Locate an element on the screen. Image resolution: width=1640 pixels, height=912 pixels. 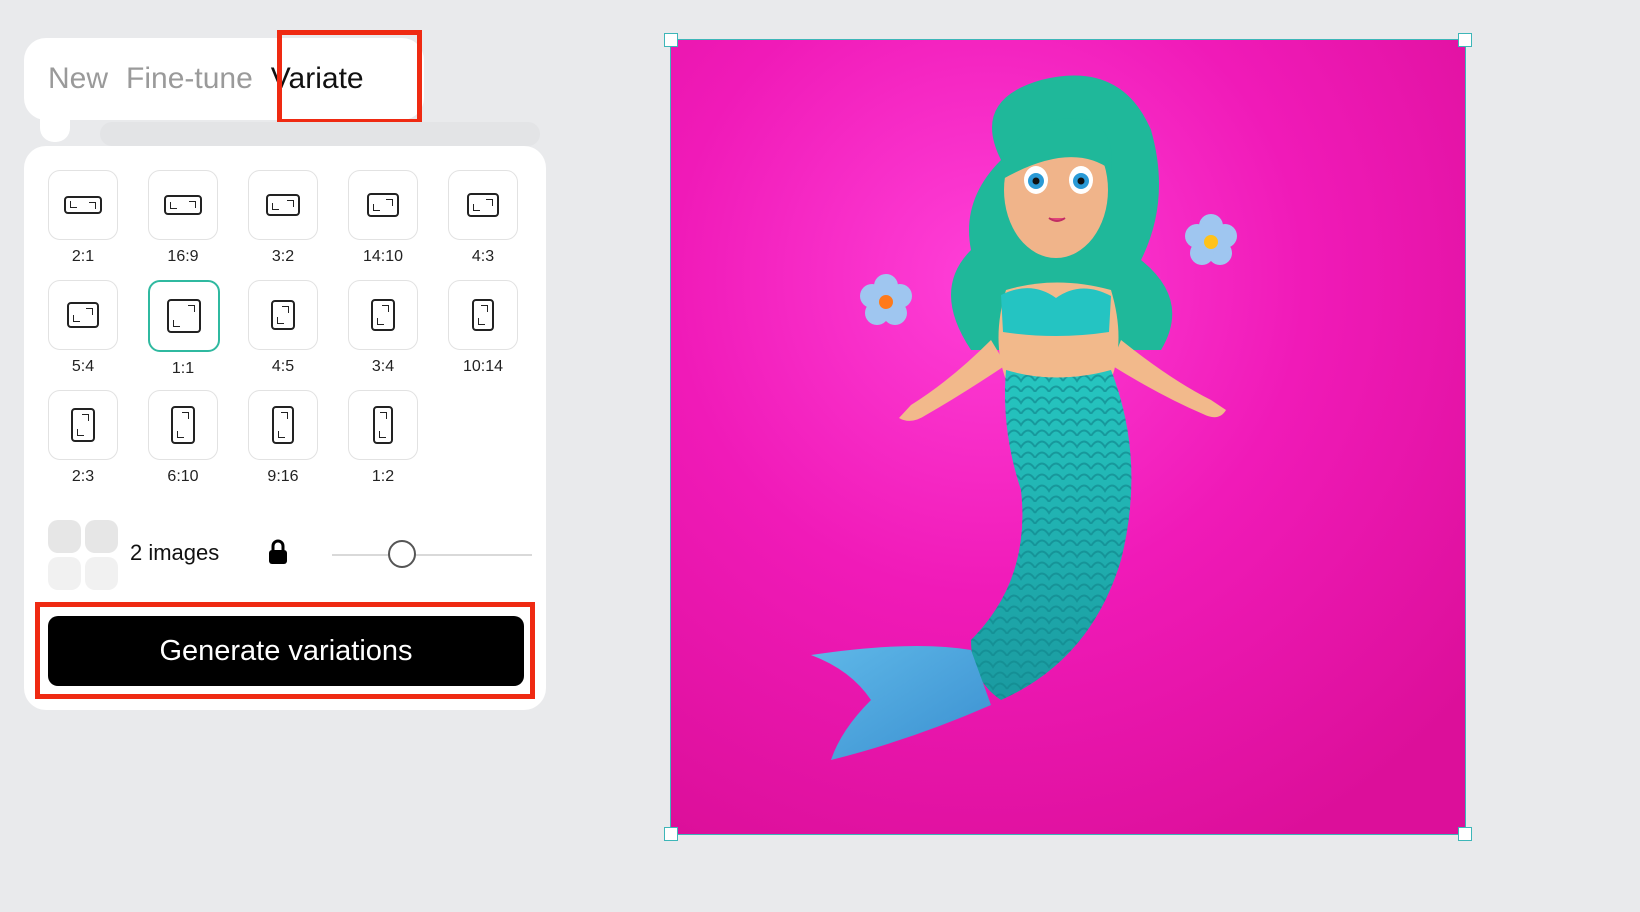
aspect-ratio-label: 3:2 is located at coordinates (283, 256).